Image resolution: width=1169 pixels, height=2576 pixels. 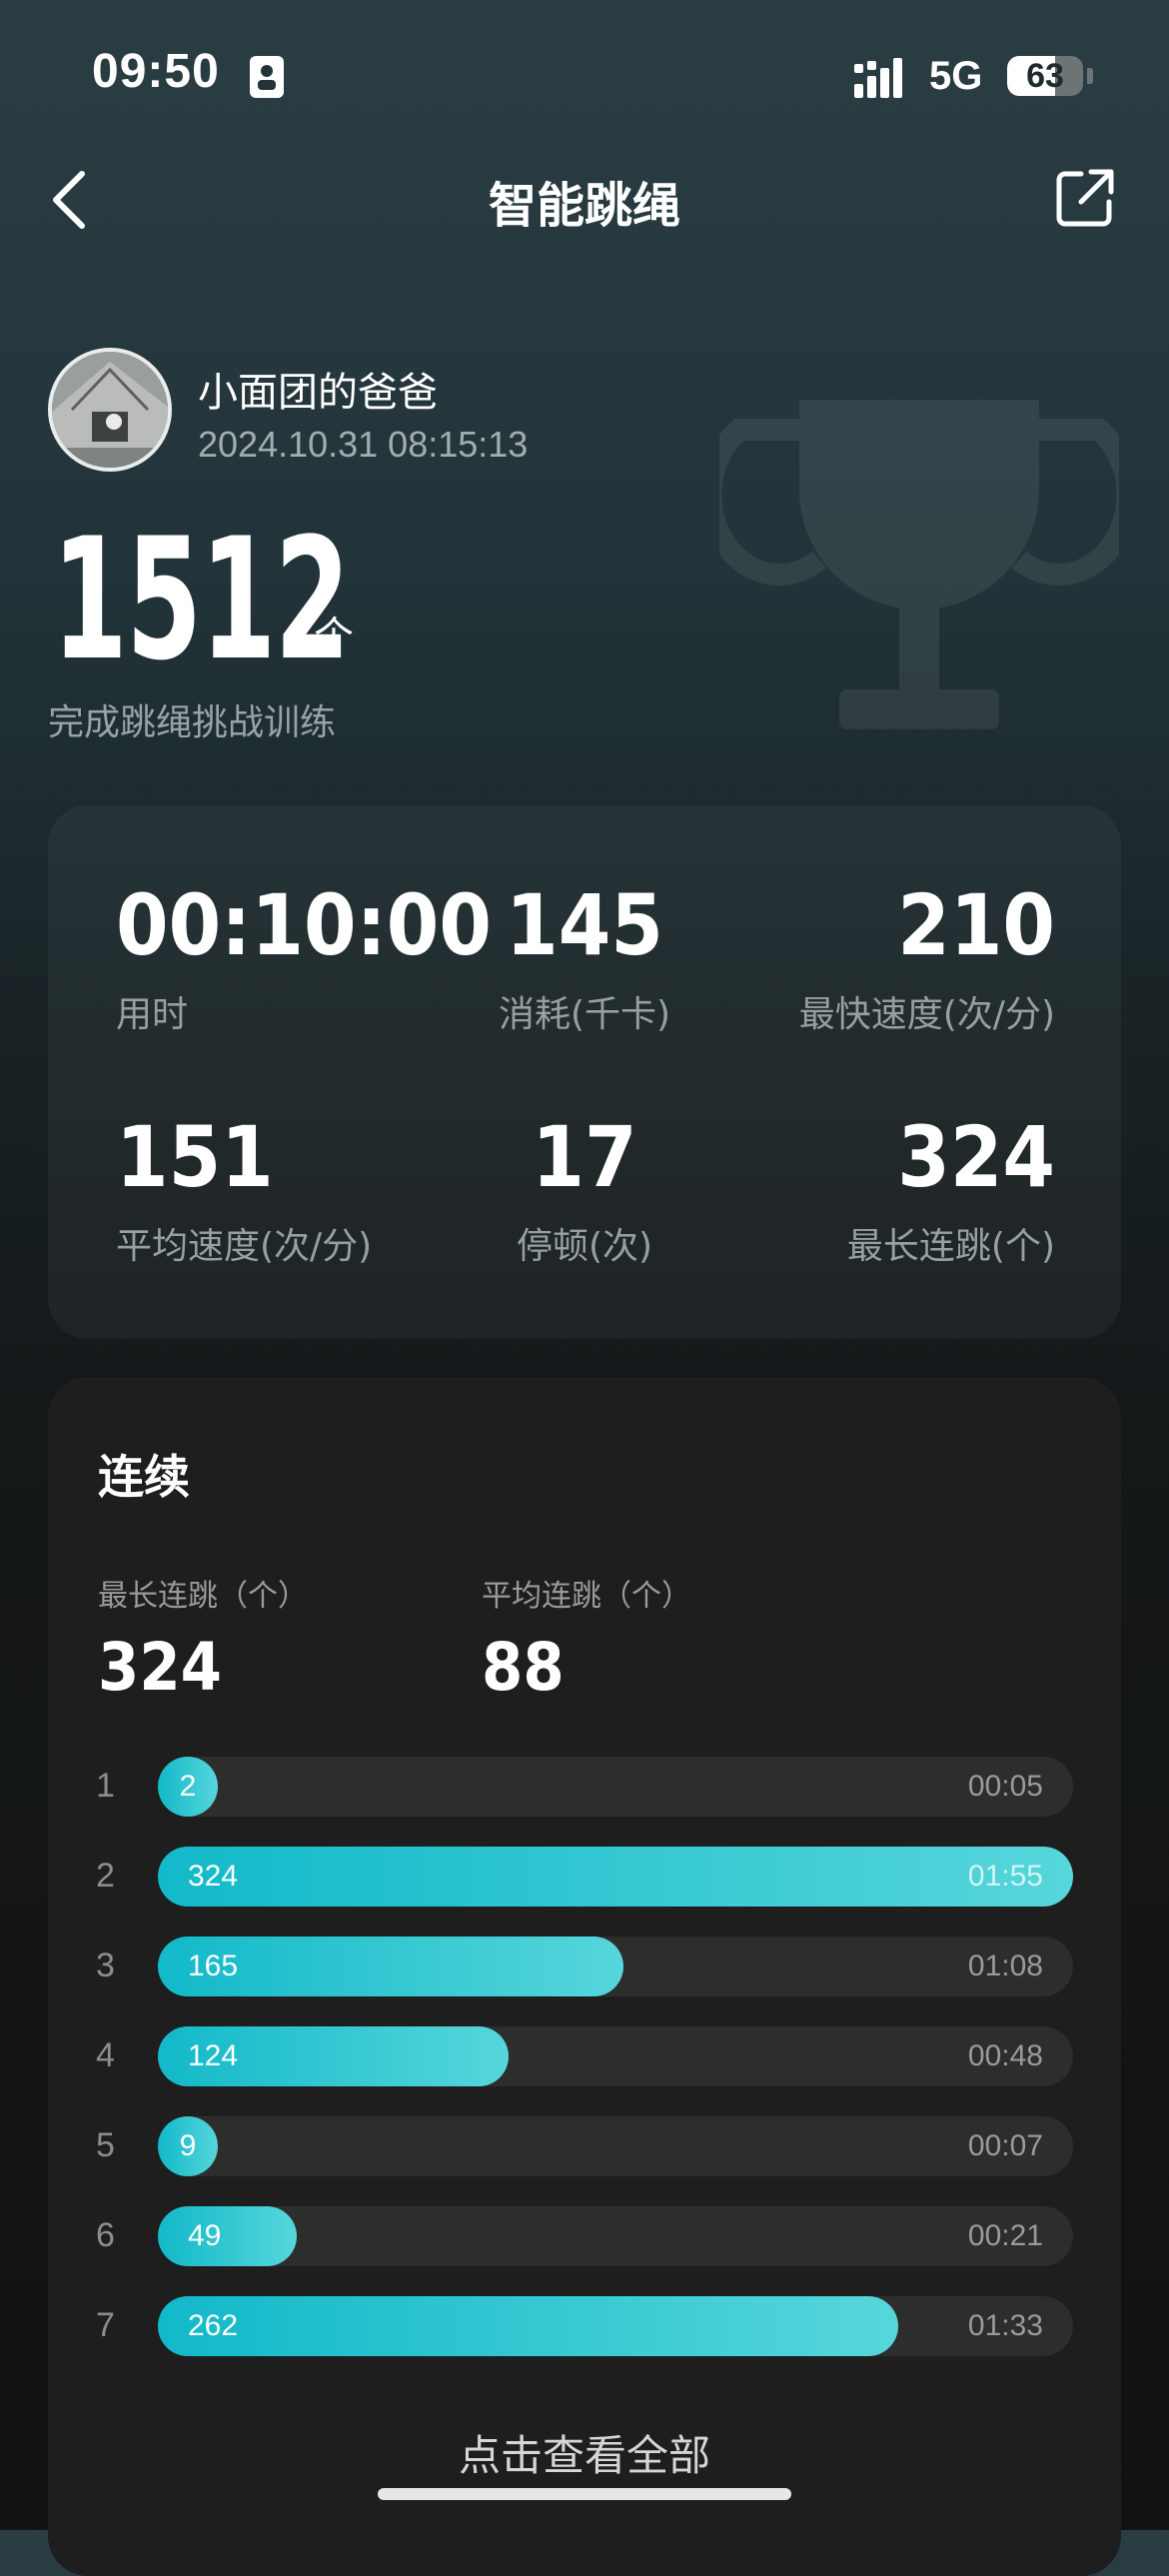 What do you see at coordinates (205, 2235) in the screenshot?
I see `streak-bar-count: 49` at bounding box center [205, 2235].